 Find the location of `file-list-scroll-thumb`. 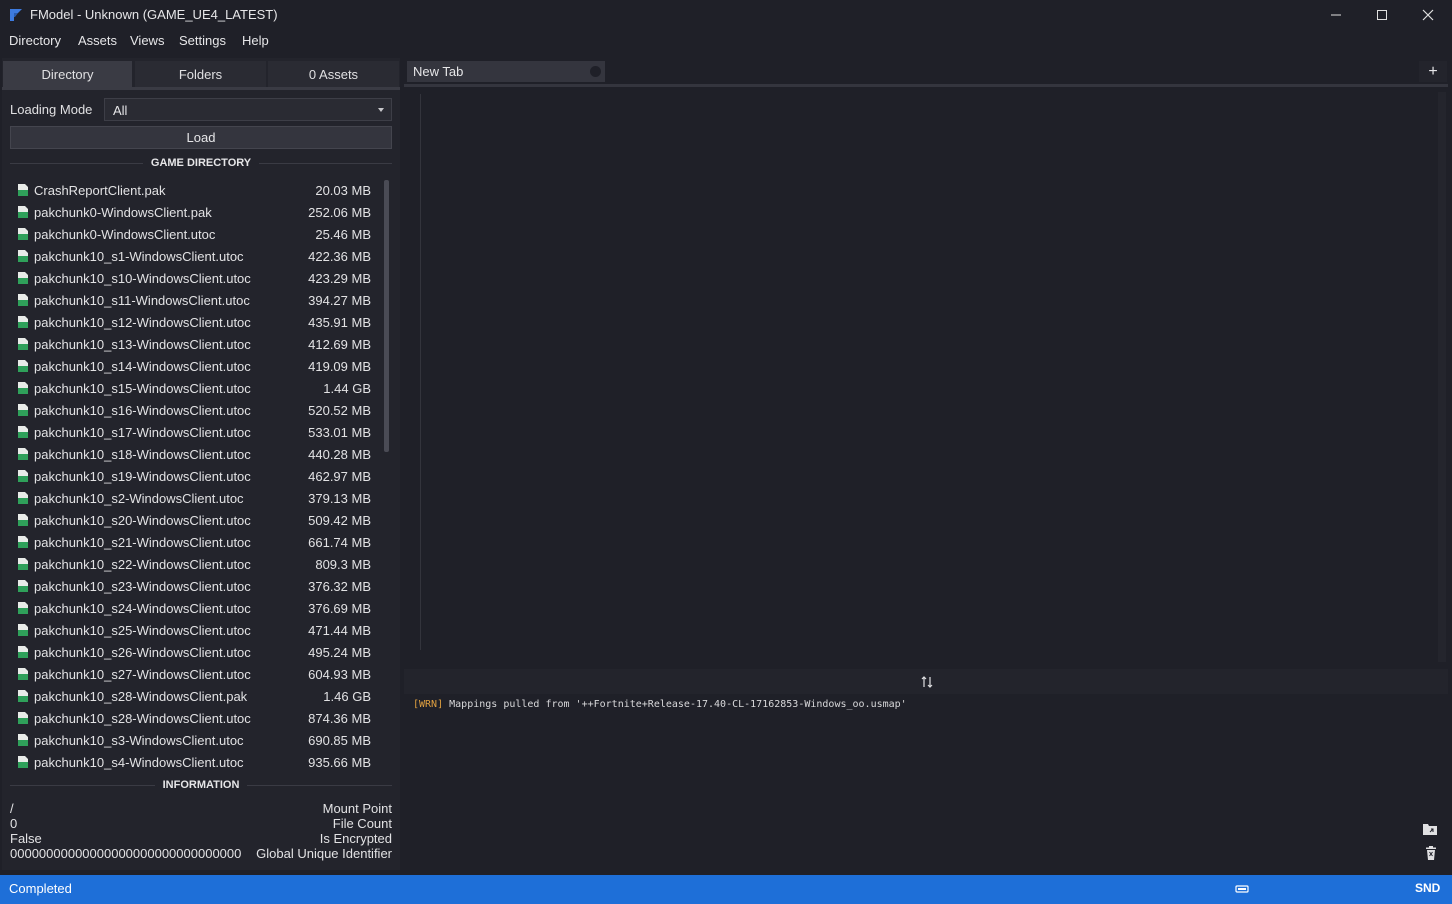

file-list-scroll-thumb is located at coordinates (386, 316).